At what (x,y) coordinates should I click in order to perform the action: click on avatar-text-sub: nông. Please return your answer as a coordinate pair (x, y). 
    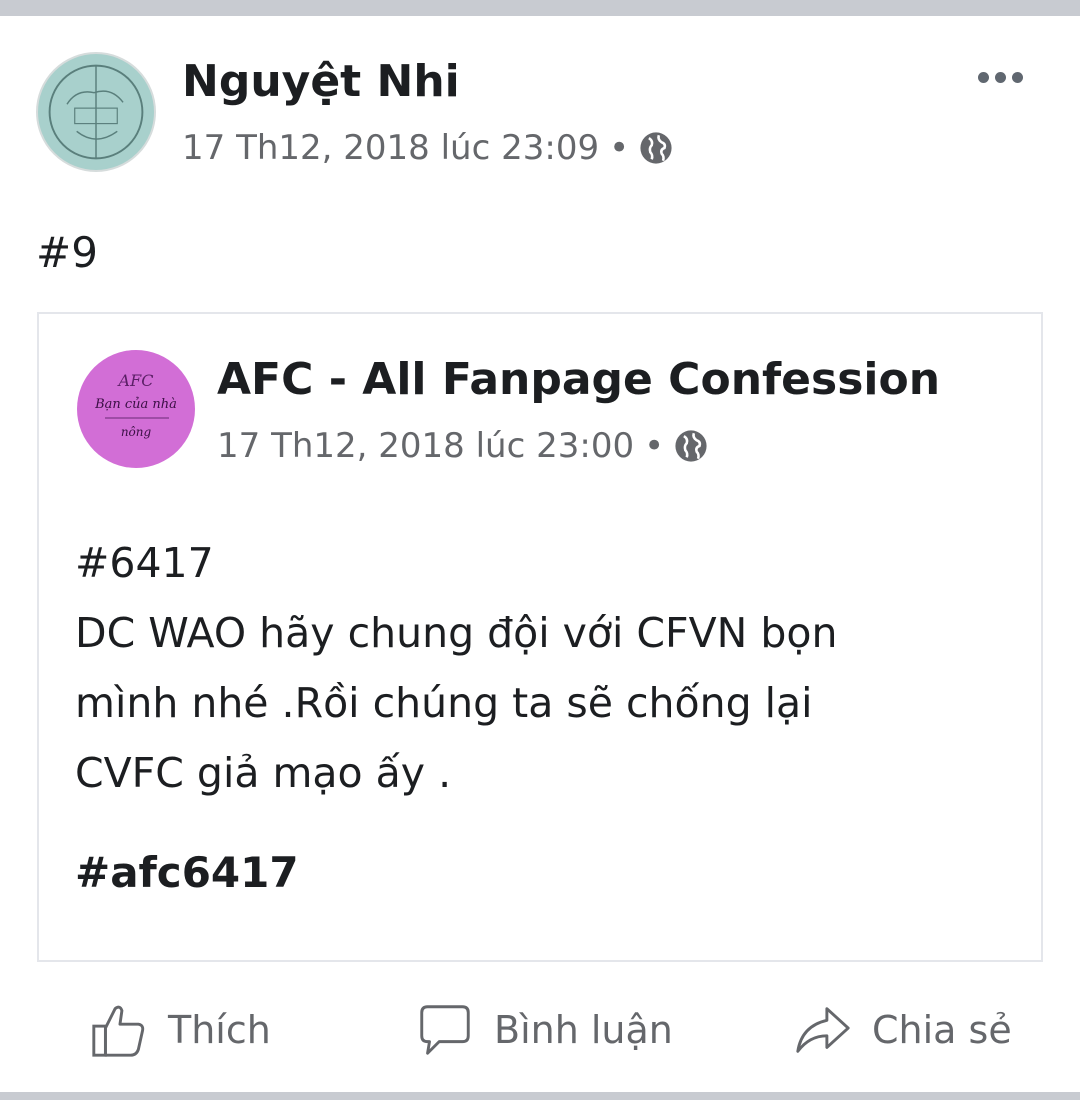
    Looking at the image, I should click on (136, 432).